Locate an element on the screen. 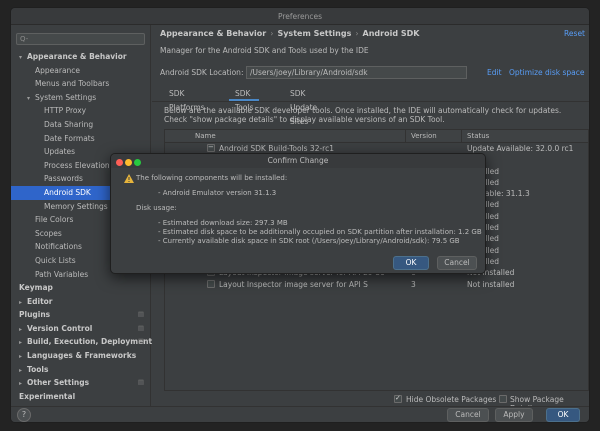 This screenshot has height=431, width=600. breadcrumb-part: Android SDK is located at coordinates (391, 33).